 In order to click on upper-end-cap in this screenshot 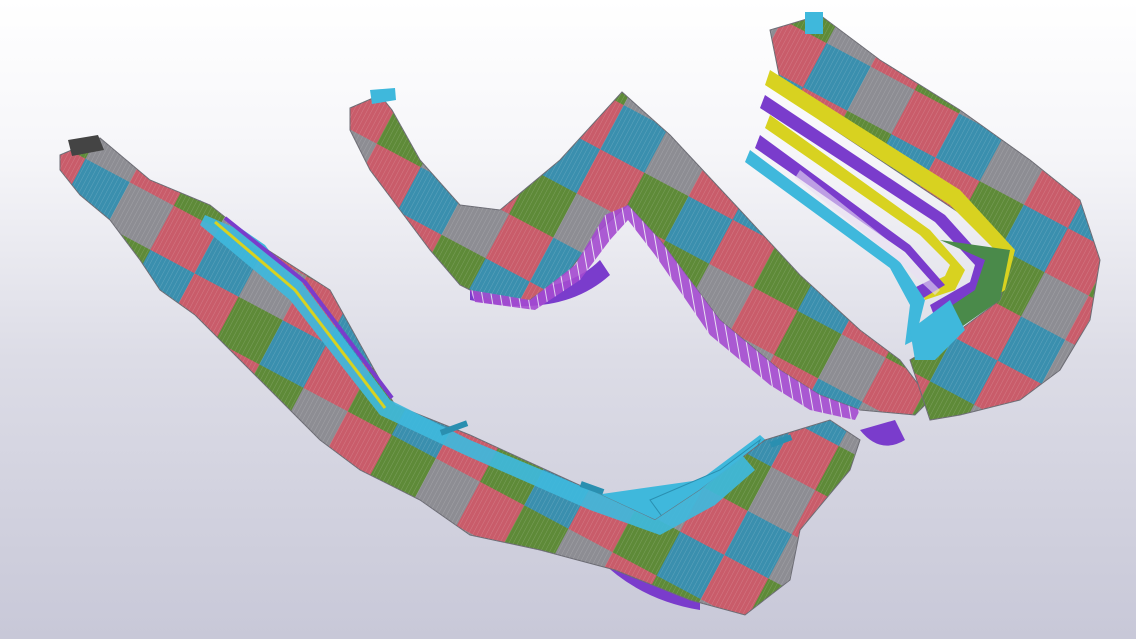, I will do `click(383, 96)`.